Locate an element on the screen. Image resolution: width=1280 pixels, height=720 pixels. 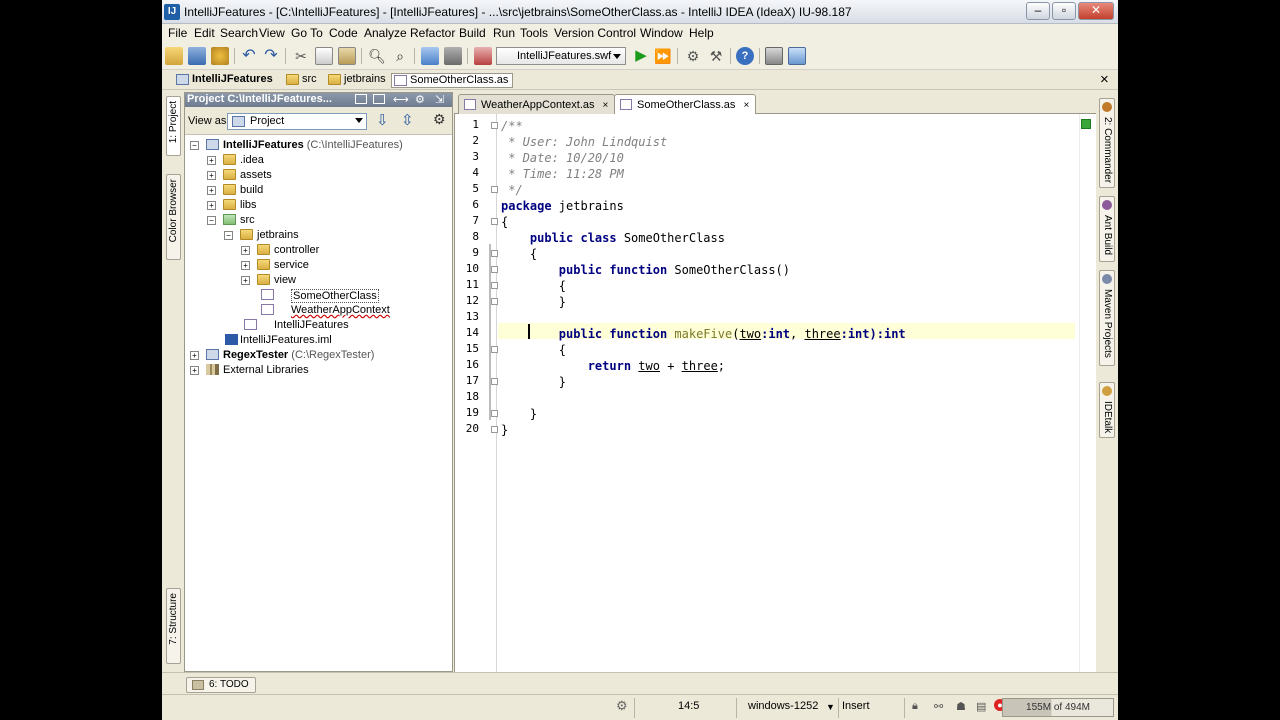
collapse-tree-icon: ⇳ is located at coordinates (407, 120).